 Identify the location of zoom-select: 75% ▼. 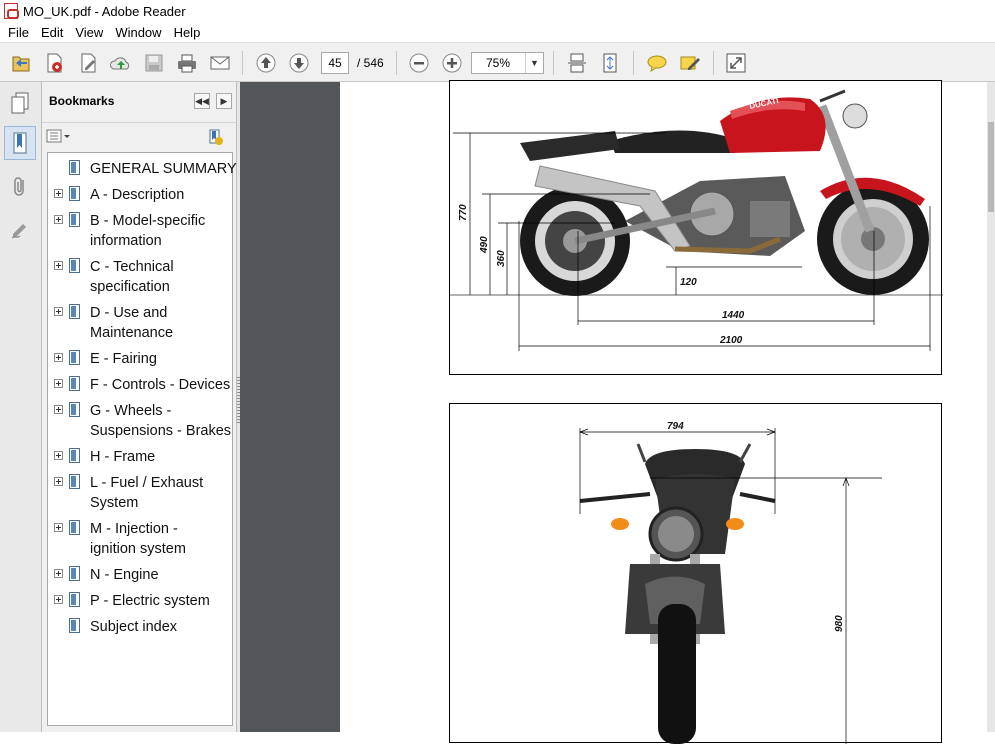
(507, 63).